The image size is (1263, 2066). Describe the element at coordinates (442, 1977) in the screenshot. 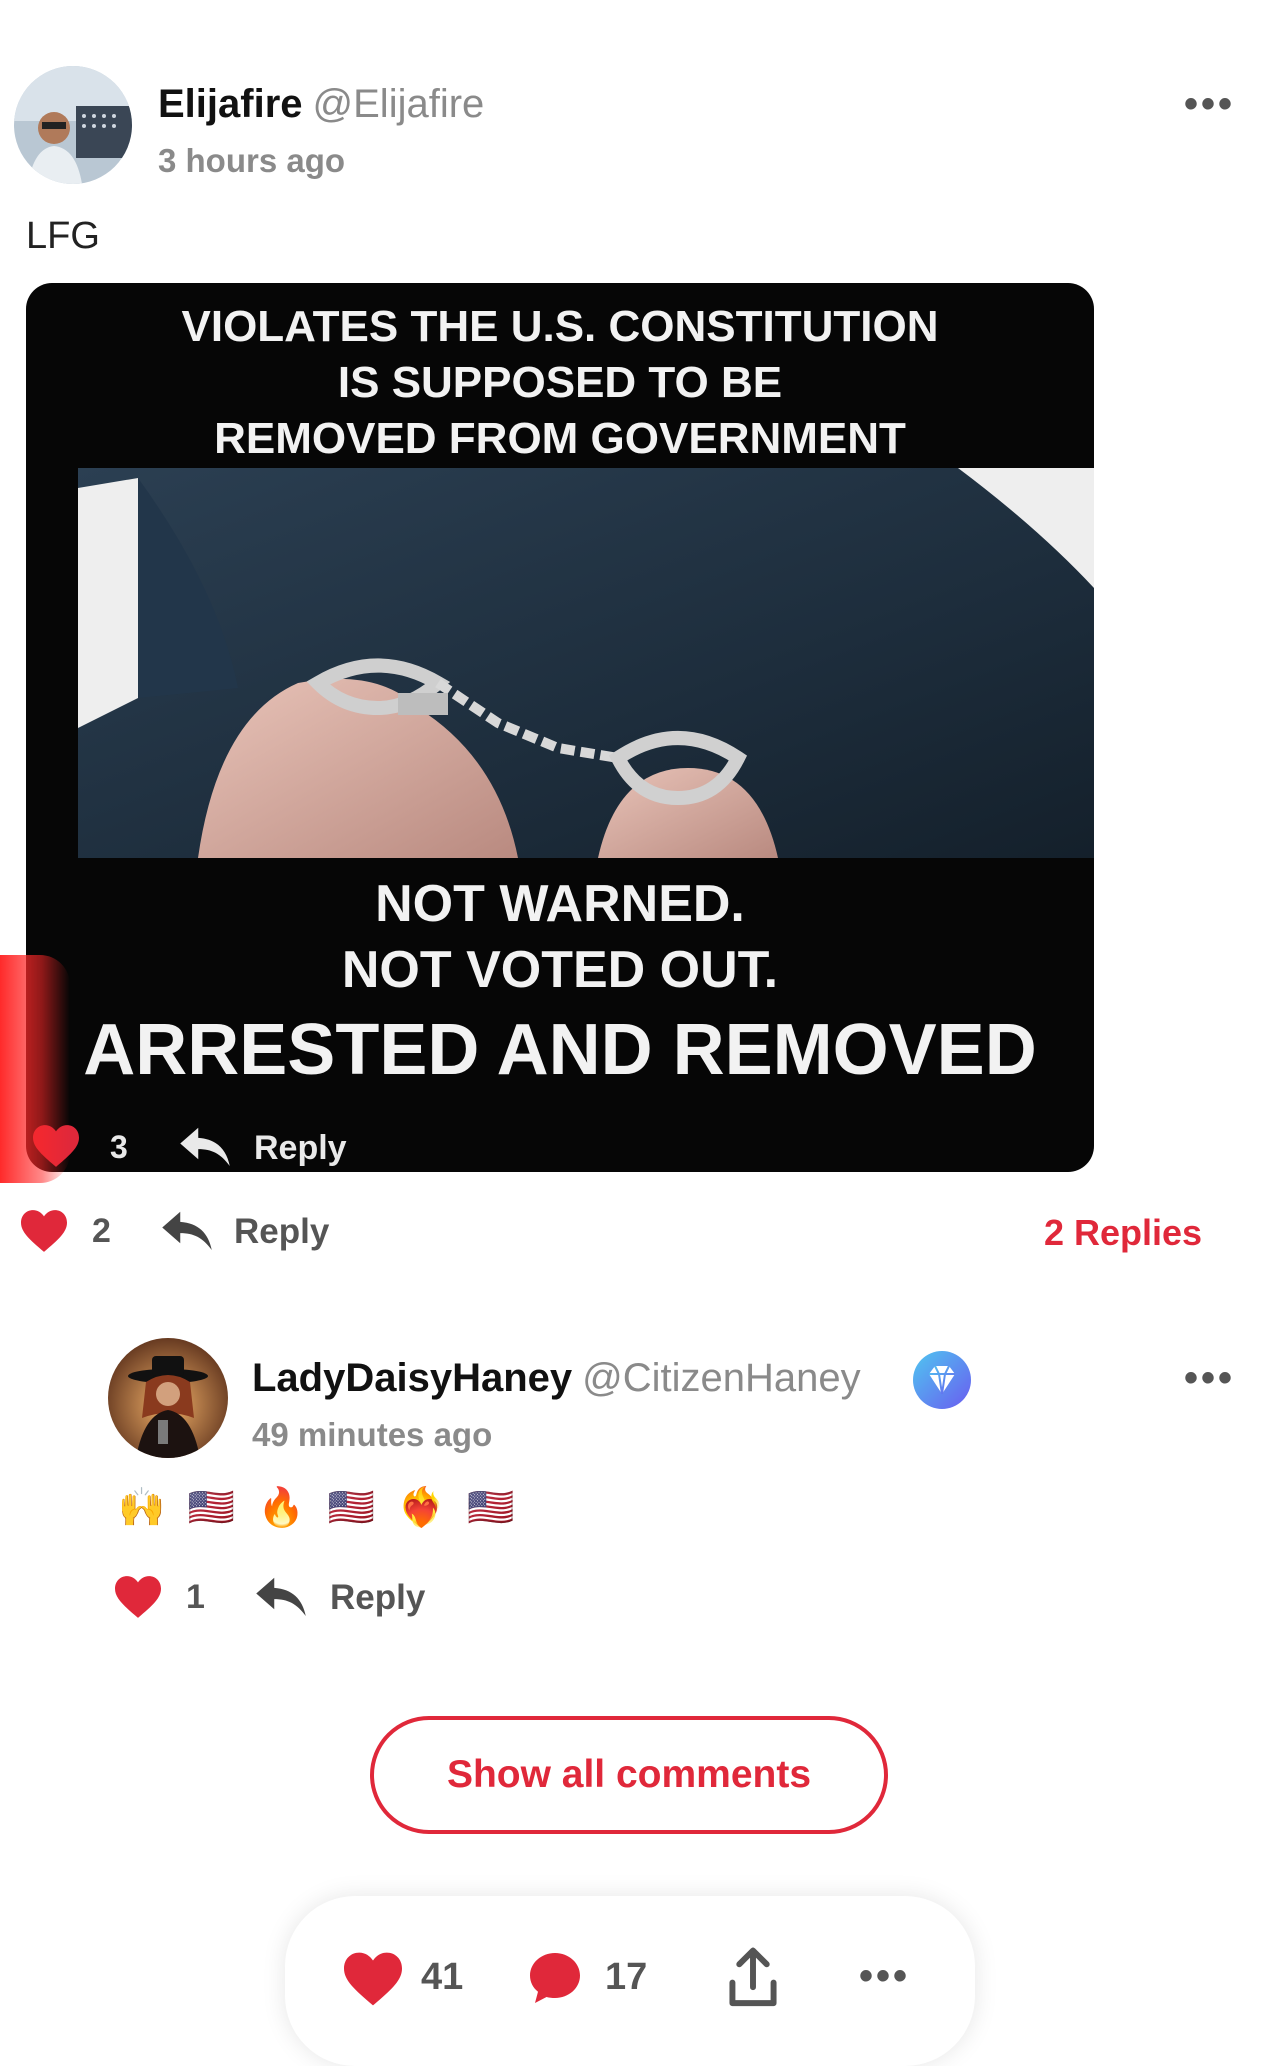

I see `bottom-like-count: 41` at that location.